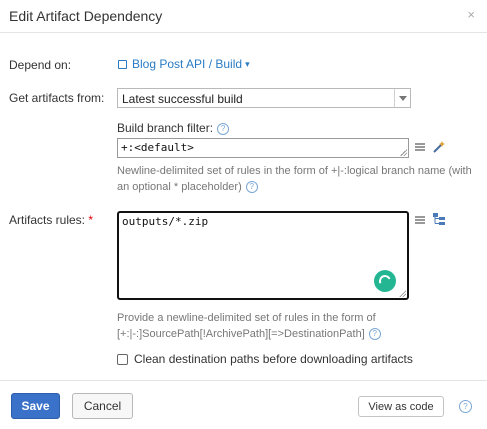 The height and width of the screenshot is (429, 487). I want to click on dropdown-arrow-icon, so click(402, 98).